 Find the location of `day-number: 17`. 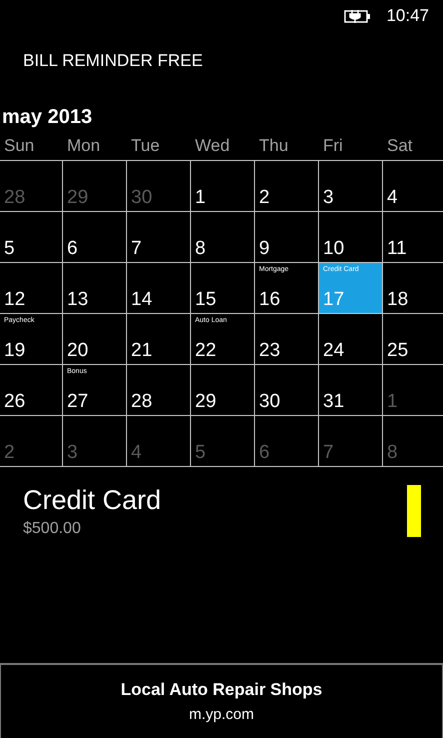

day-number: 17 is located at coordinates (334, 300).